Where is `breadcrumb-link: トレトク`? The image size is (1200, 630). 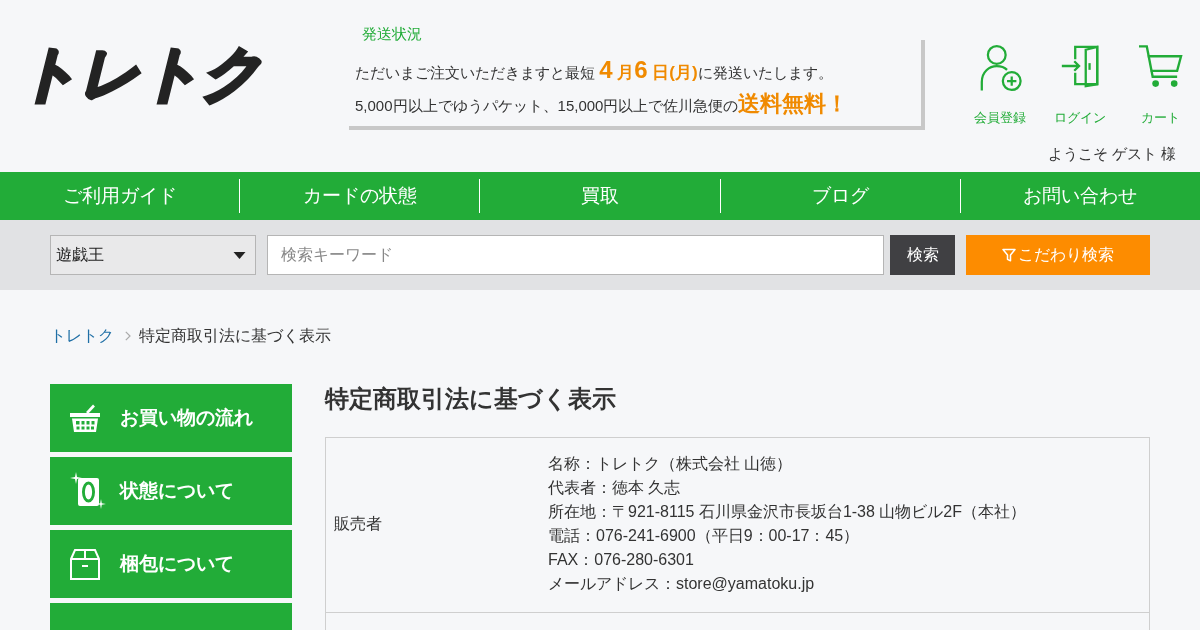
breadcrumb-link: トレトク is located at coordinates (82, 336).